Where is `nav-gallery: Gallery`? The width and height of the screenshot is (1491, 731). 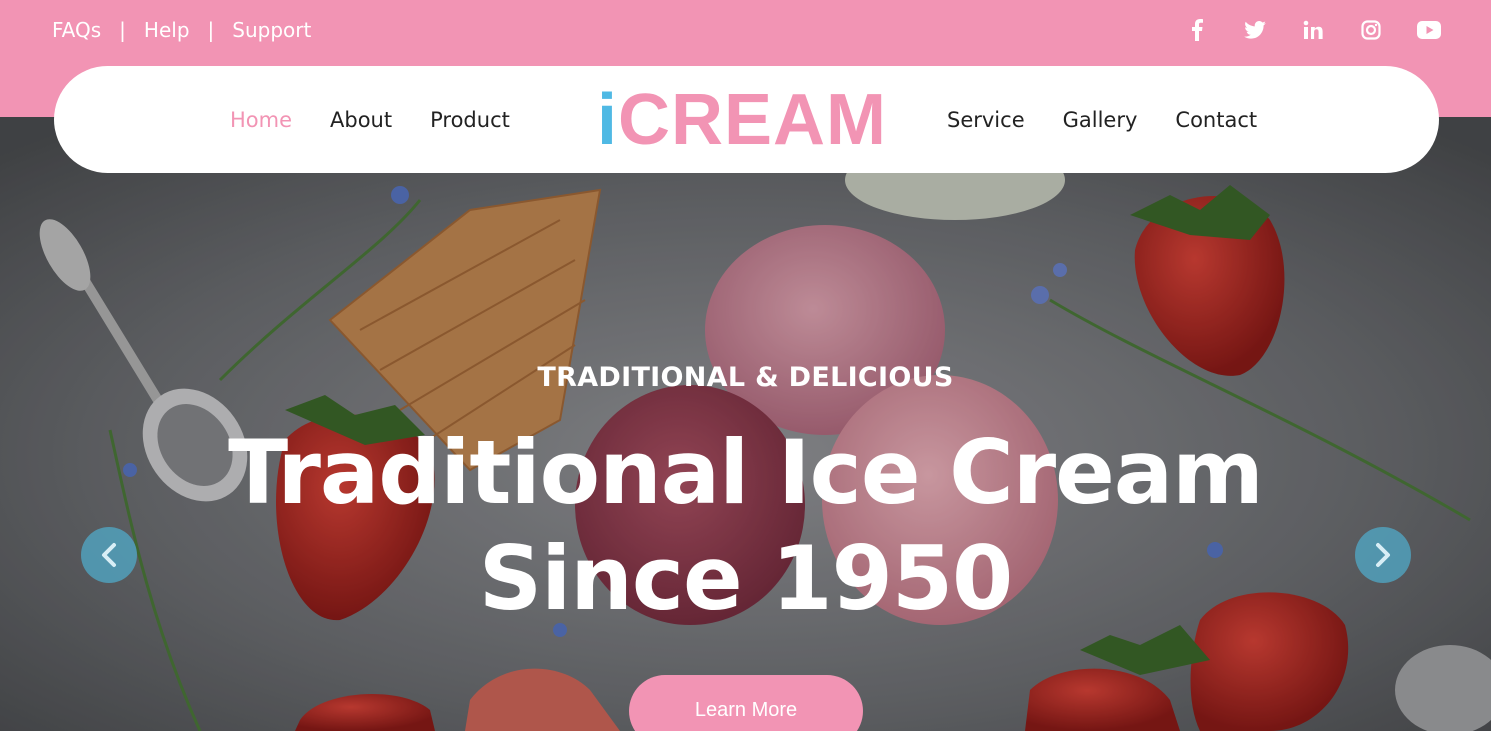
nav-gallery: Gallery is located at coordinates (1100, 120).